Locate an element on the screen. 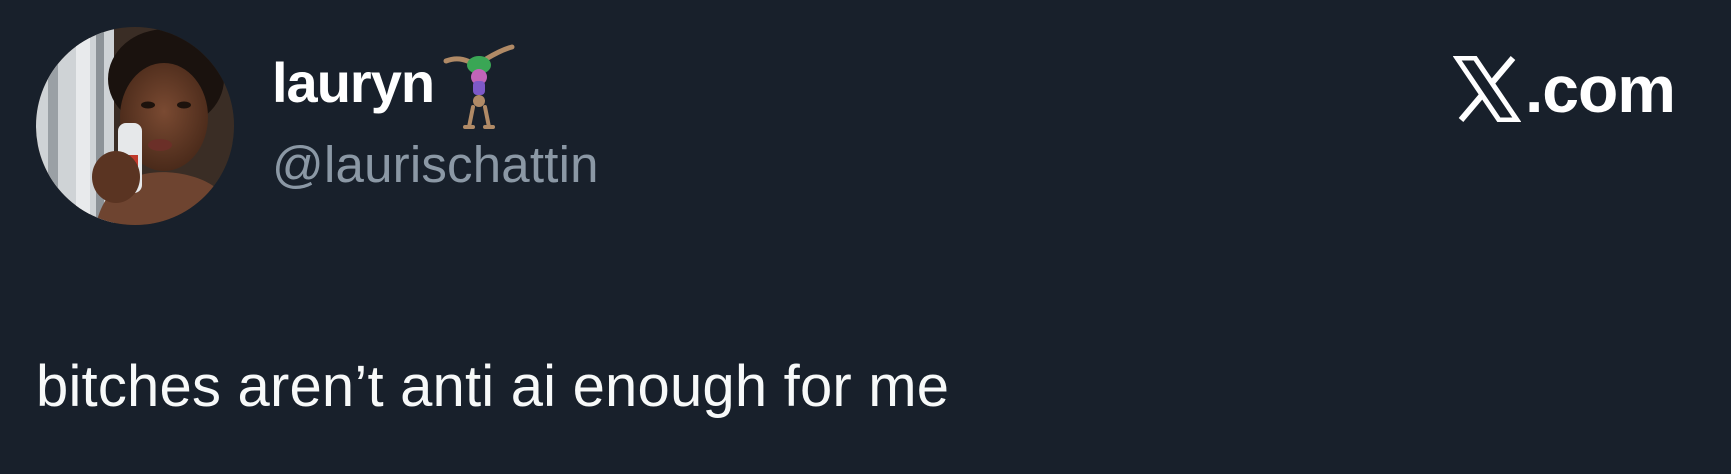 The height and width of the screenshot is (474, 1731). avatar is located at coordinates (135, 126).